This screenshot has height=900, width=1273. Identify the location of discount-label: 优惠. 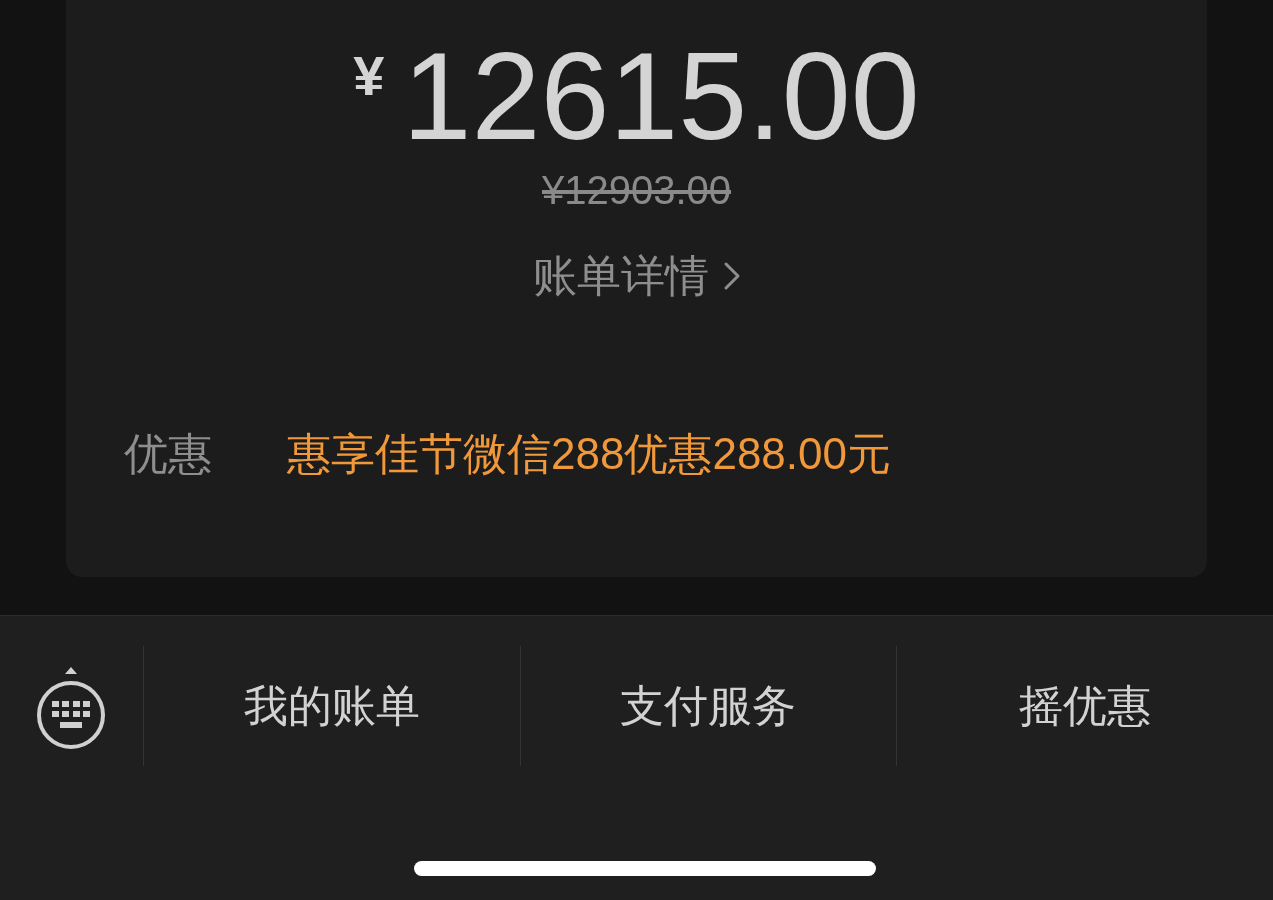
(168, 454).